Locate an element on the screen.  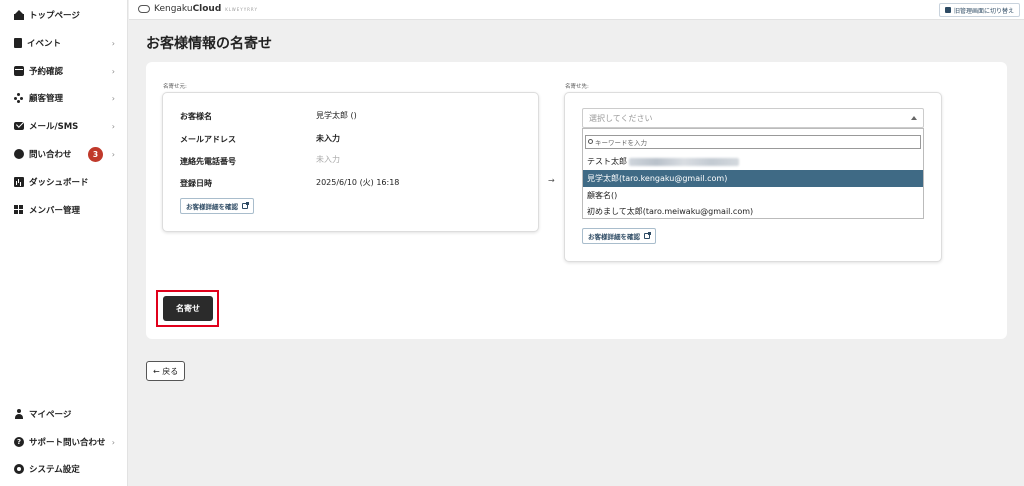
sidebar-item-label: 予約確認 is located at coordinates (46, 72).